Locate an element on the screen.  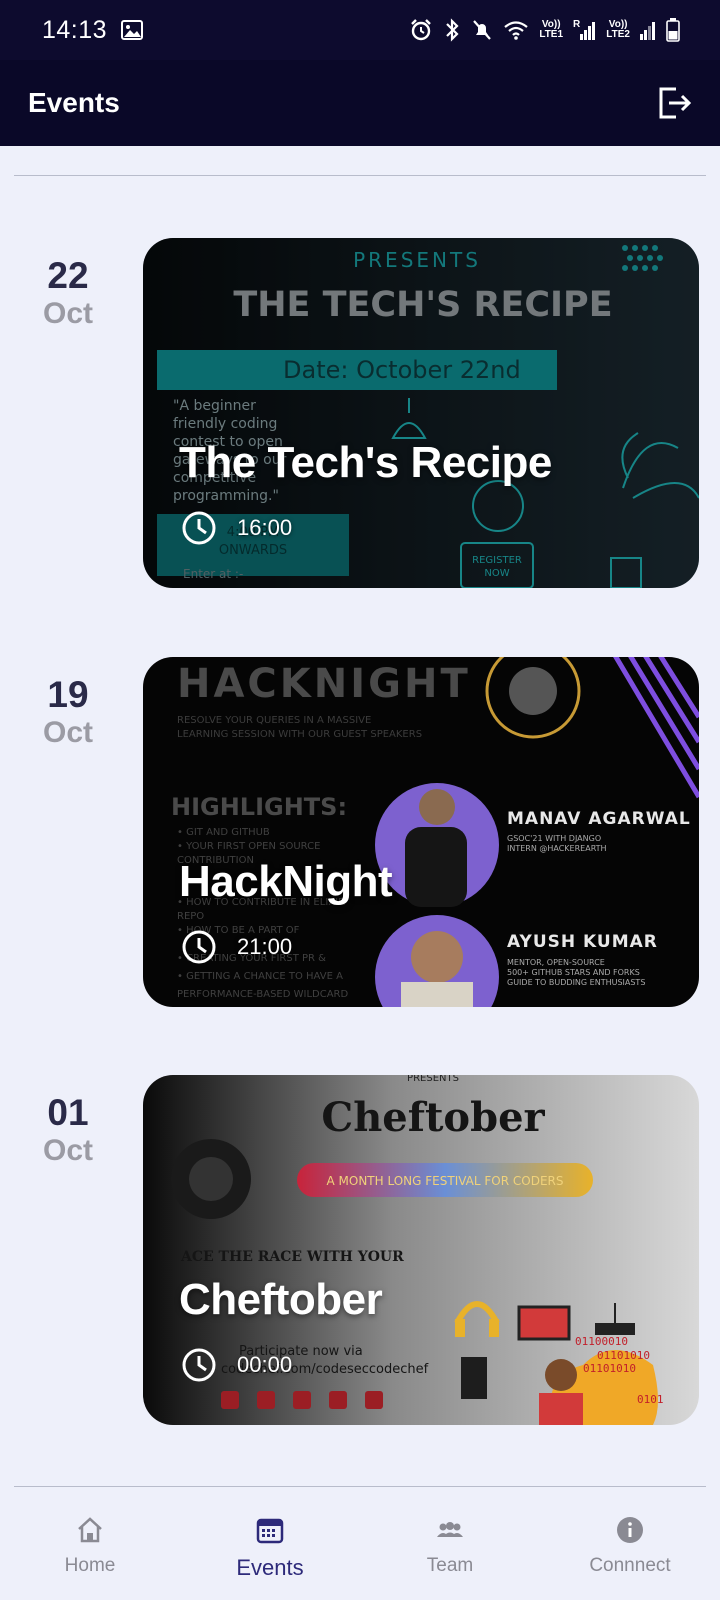
svg-text: PERFORMANCE-BASED WILDCARD is located at coordinates (262, 994).